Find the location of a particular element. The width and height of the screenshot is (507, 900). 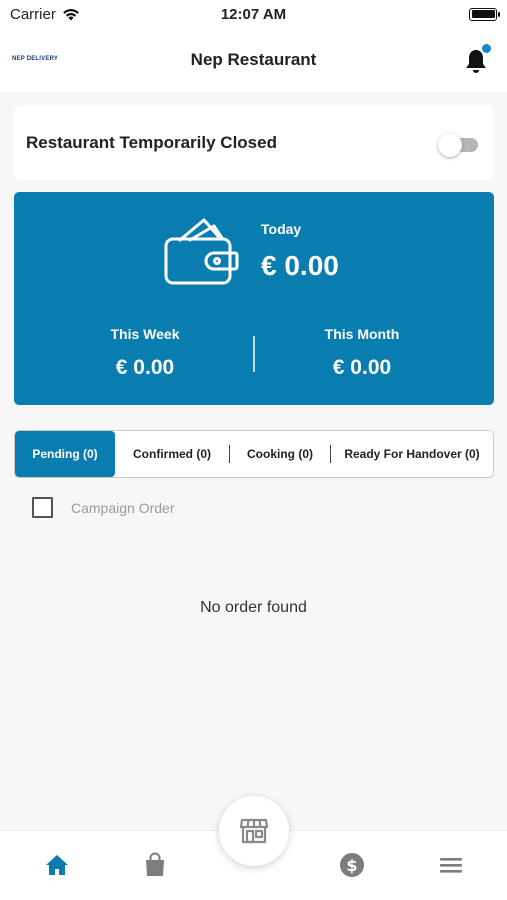

restaurant-closed-card: Restaurant Temporarily Closed is located at coordinates (254, 143).